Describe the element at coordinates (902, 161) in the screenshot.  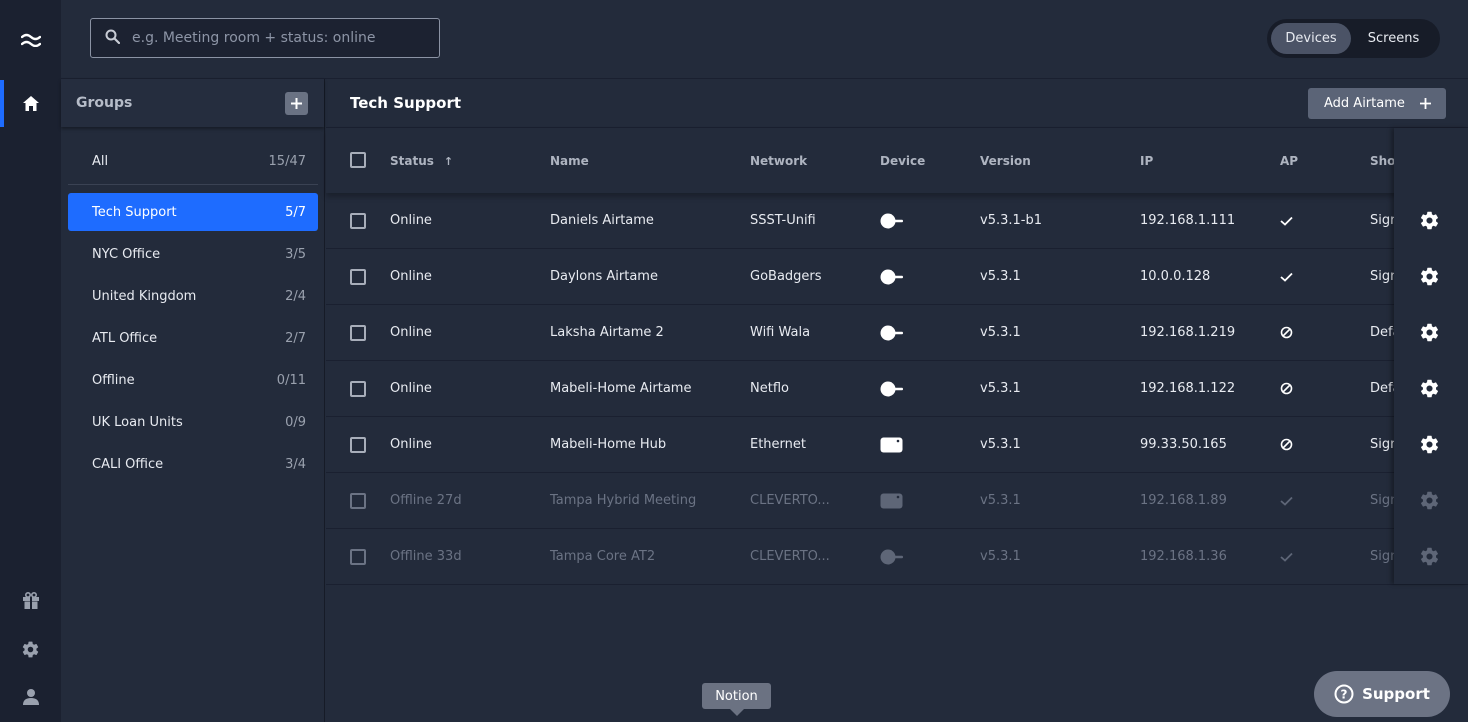
I see `column-header-device: Device` at that location.